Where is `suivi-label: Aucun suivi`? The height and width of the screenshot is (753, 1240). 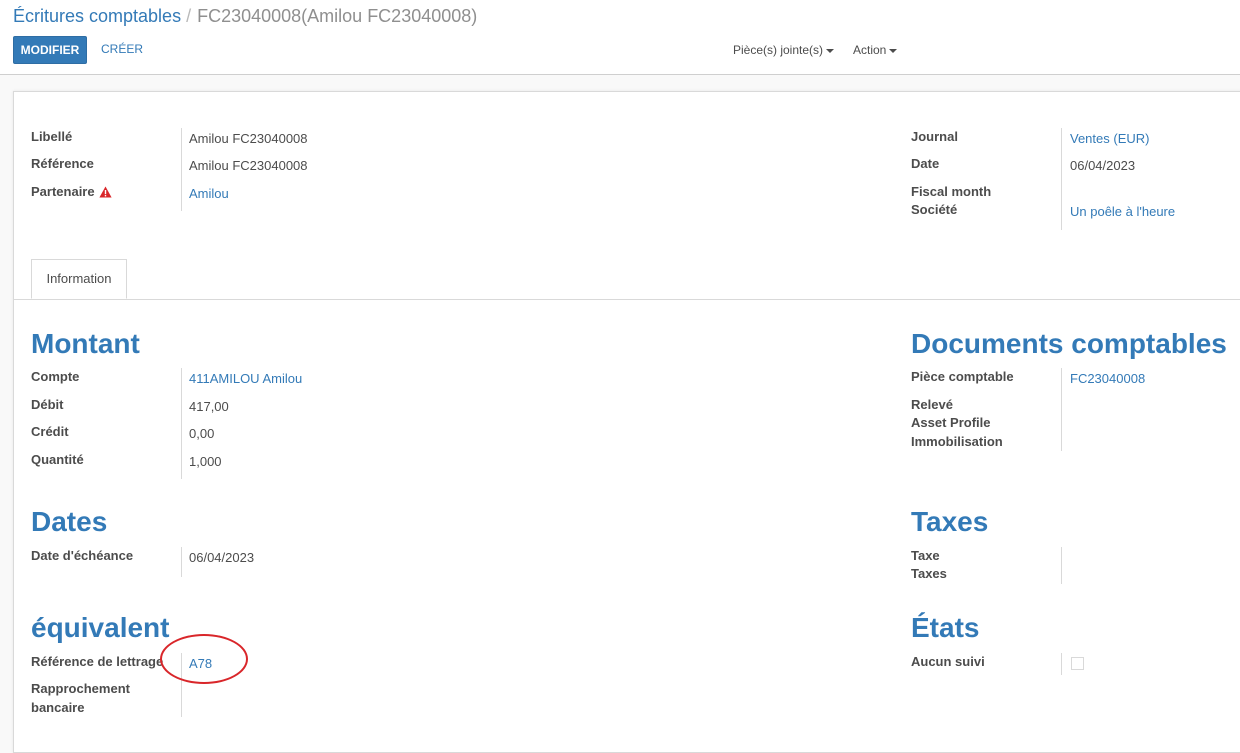
suivi-label: Aucun suivi is located at coordinates (948, 661).